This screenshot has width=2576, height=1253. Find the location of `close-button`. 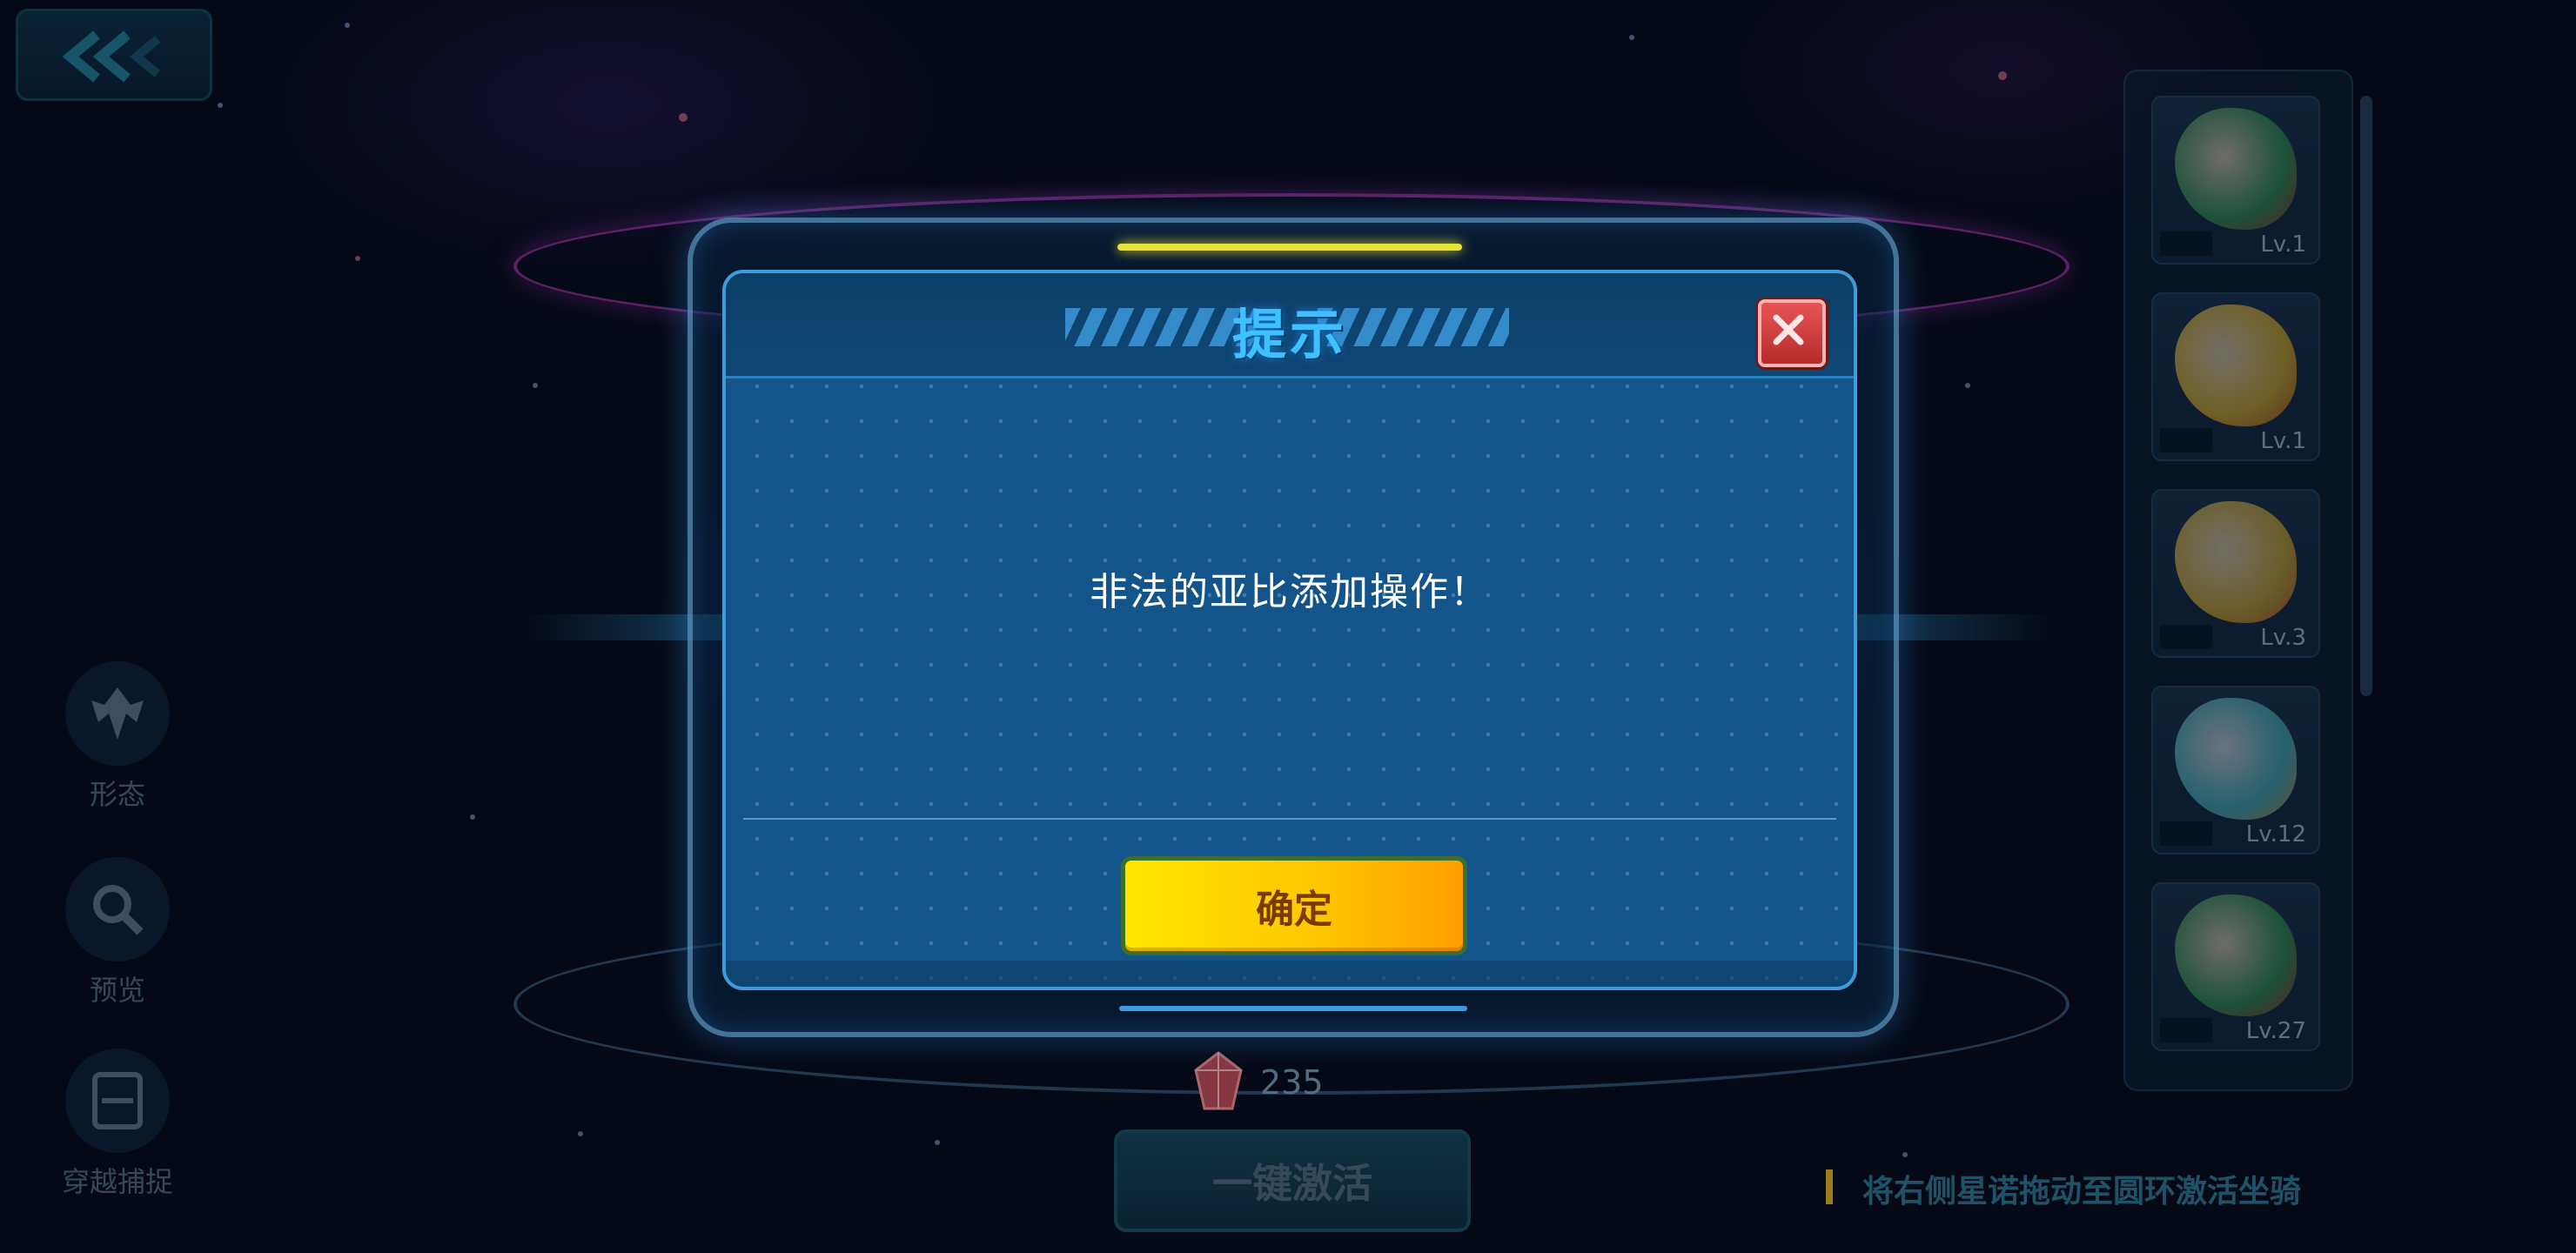

close-button is located at coordinates (1792, 333).